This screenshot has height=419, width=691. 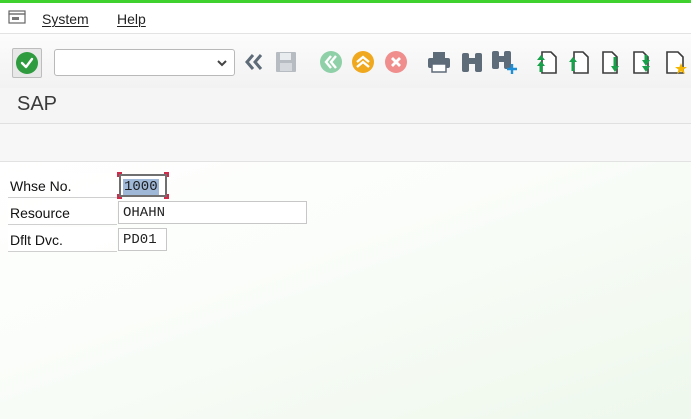 I want to click on exit-button, so click(x=363, y=62).